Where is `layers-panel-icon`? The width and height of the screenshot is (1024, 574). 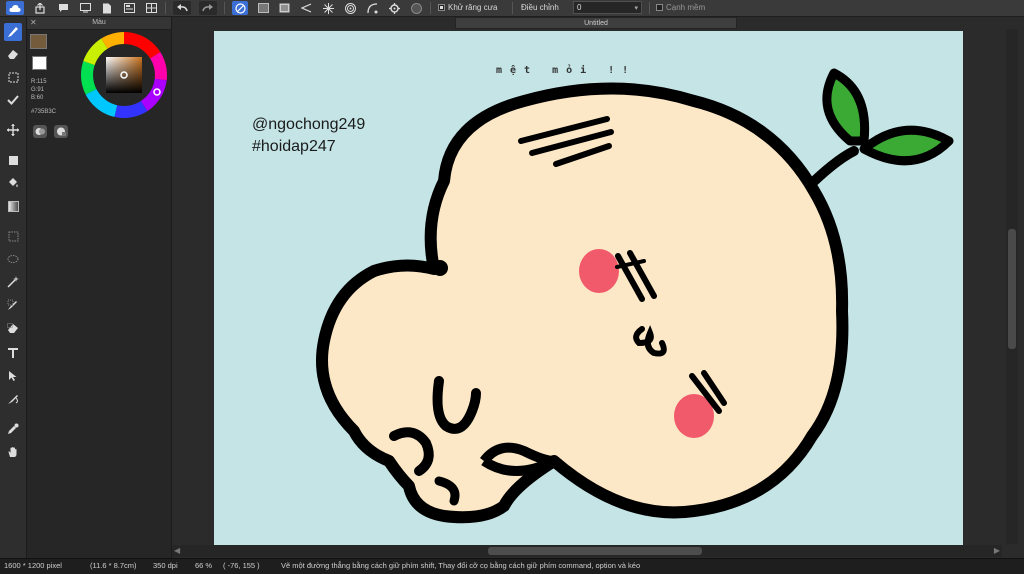 layers-panel-icon is located at coordinates (129, 8).